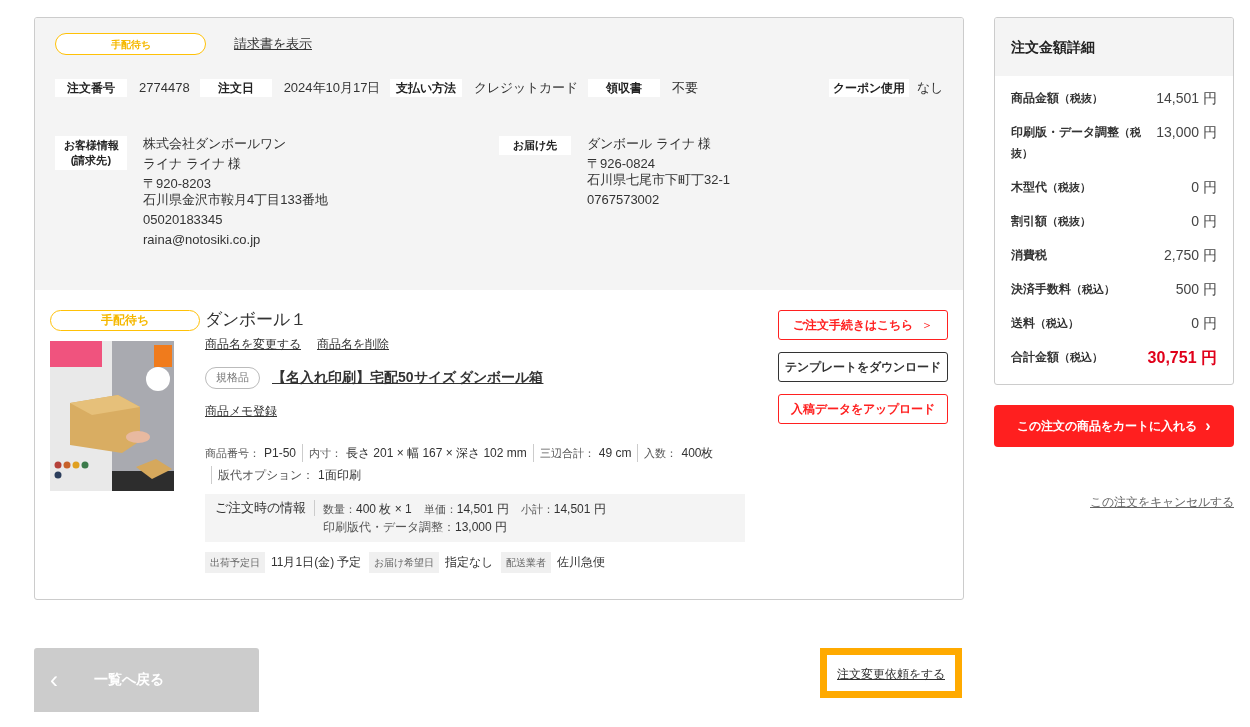 The image size is (1250, 727). What do you see at coordinates (685, 88) in the screenshot?
I see `field-value: 不要` at bounding box center [685, 88].